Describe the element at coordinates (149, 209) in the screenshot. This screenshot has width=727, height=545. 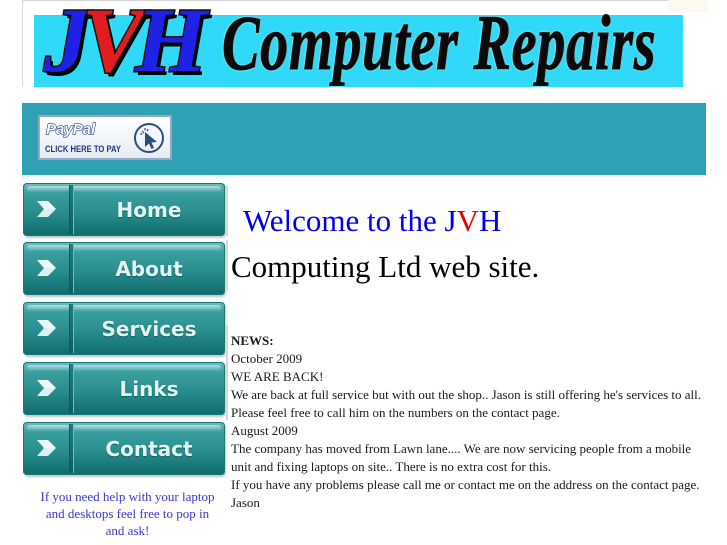
I see `nav-home-label: Home` at that location.